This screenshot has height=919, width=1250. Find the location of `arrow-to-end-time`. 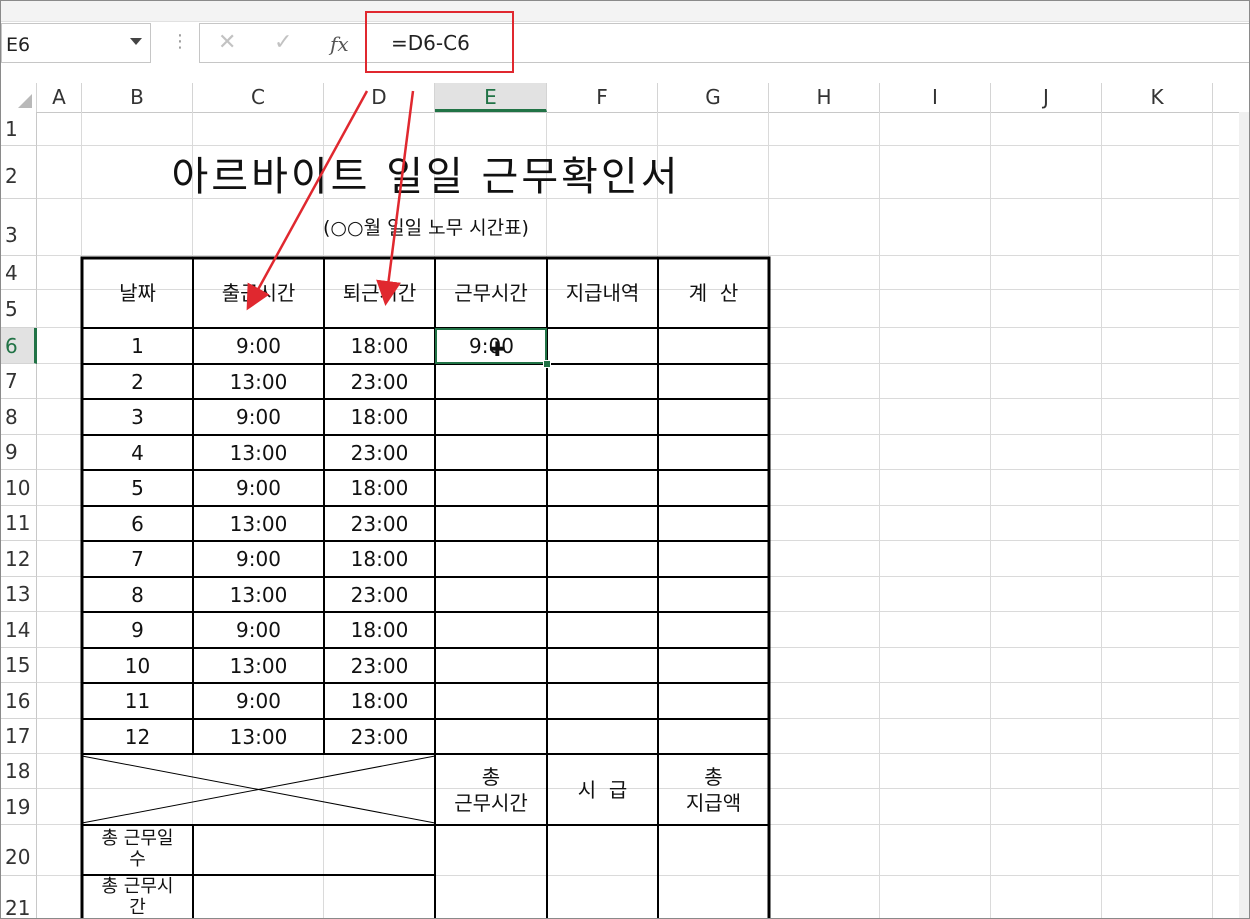

arrow-to-end-time is located at coordinates (395, 198).